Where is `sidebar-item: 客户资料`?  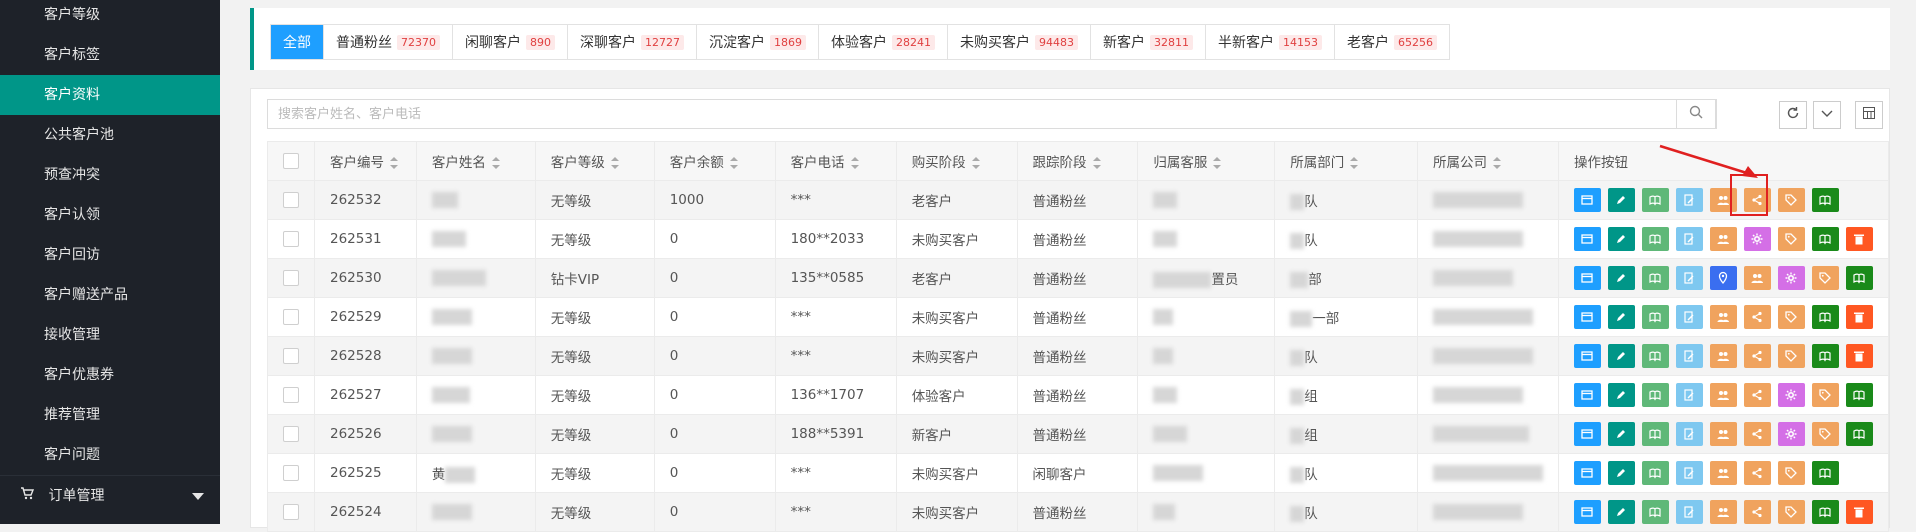
sidebar-item: 客户资料 is located at coordinates (110, 95).